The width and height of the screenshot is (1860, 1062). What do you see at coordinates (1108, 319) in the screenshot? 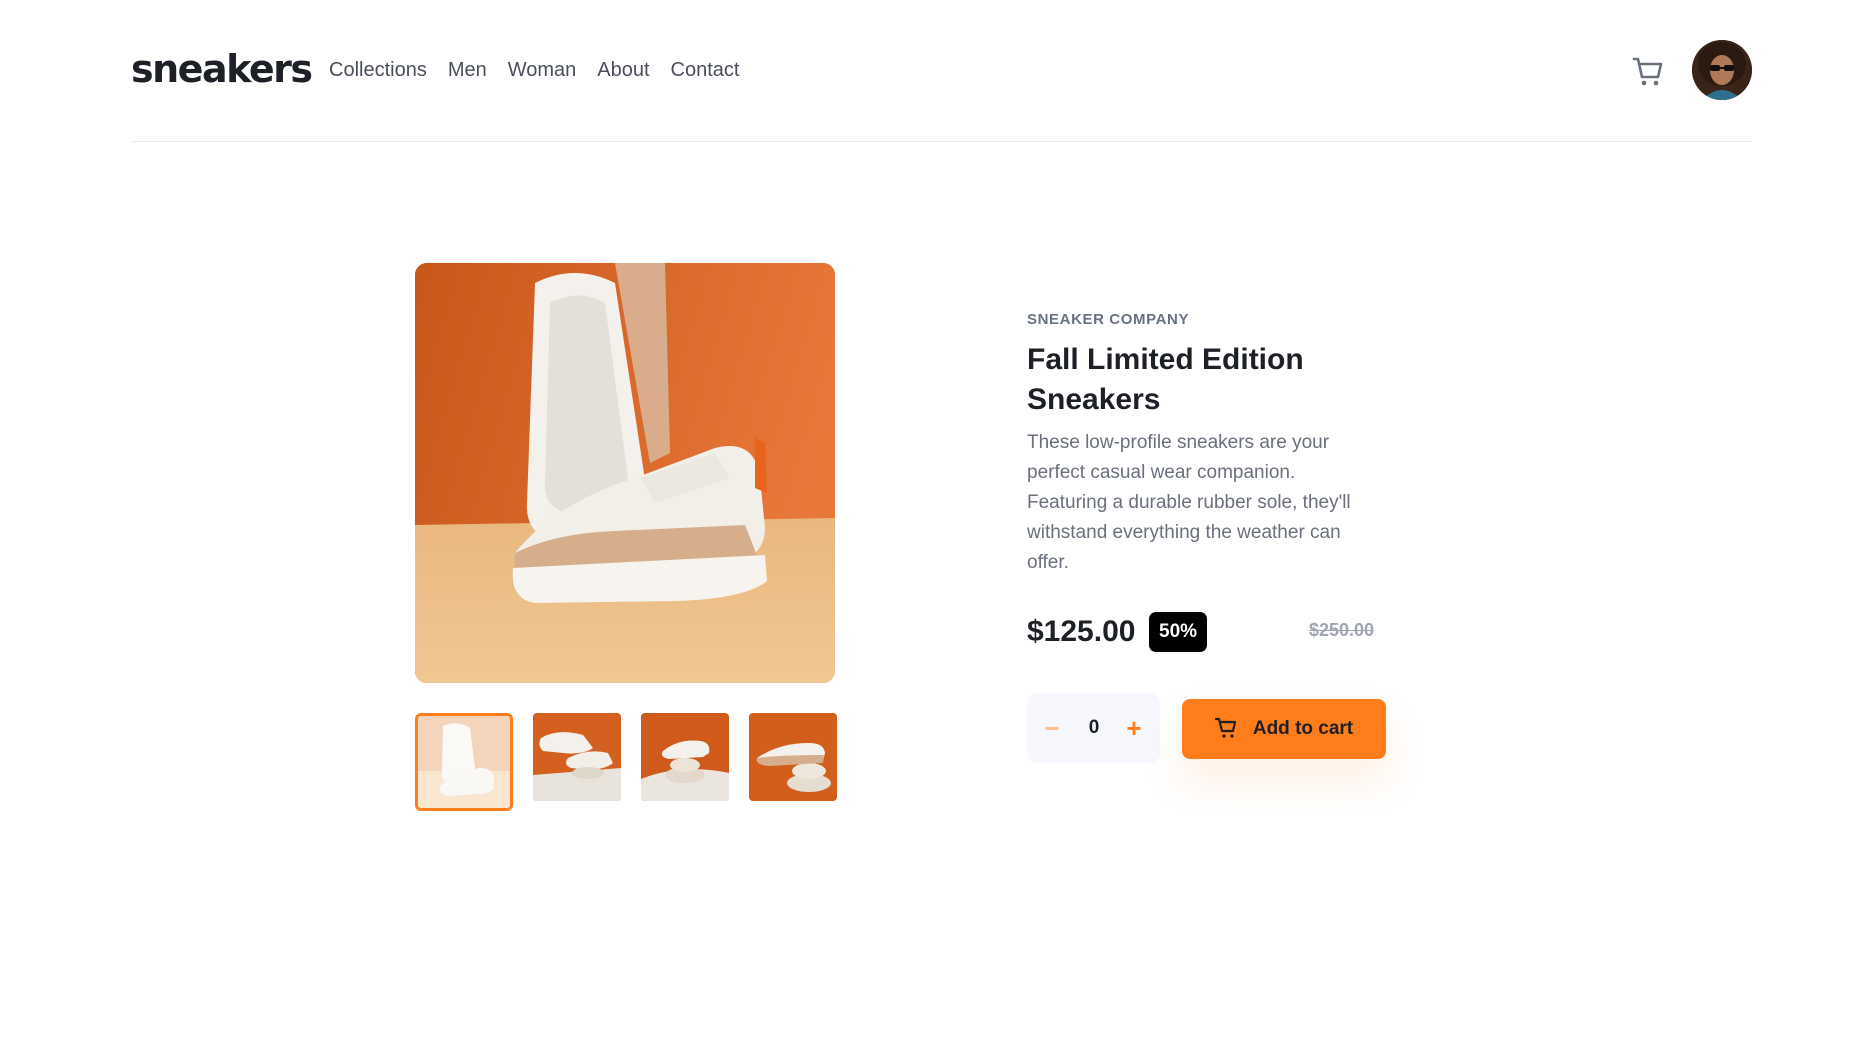
I see `company-name: SNEAKER COMPANY` at bounding box center [1108, 319].